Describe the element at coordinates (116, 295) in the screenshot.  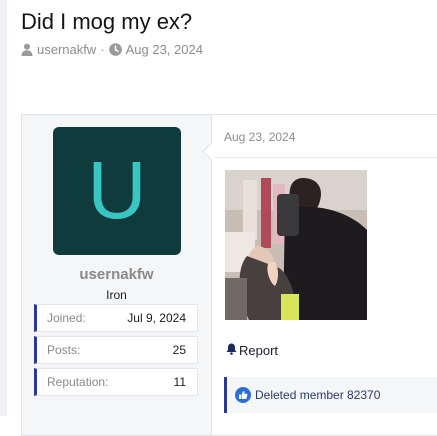
I see `user-rank: Iron` at that location.